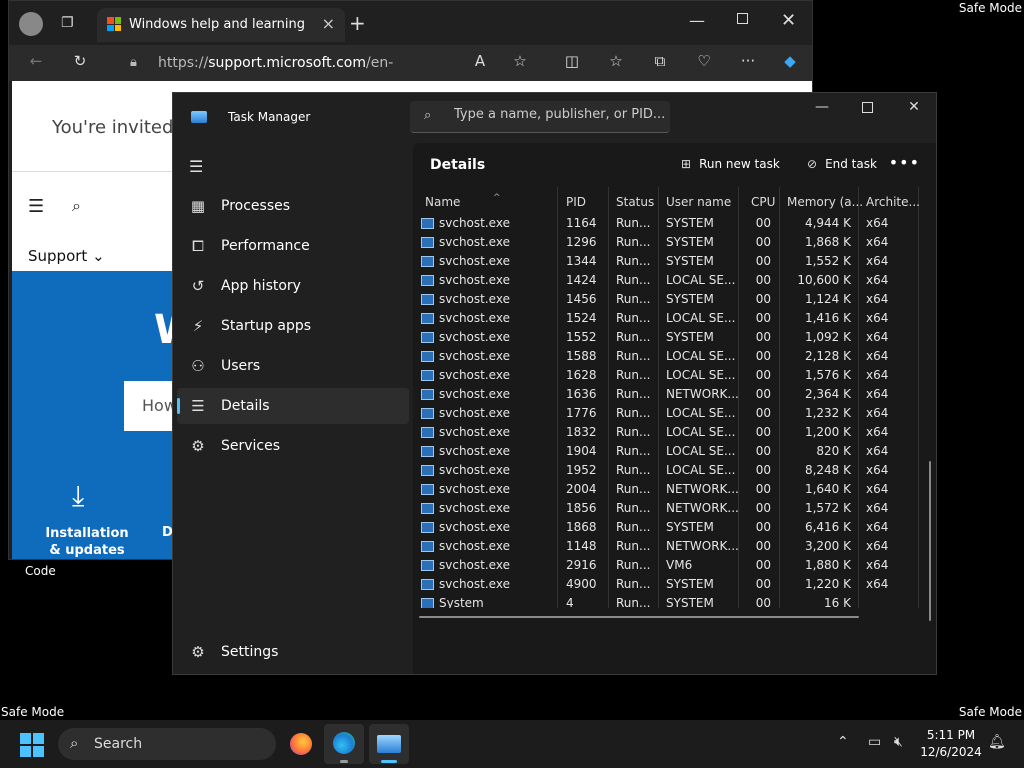 The height and width of the screenshot is (768, 1024). Describe the element at coordinates (635, 202) in the screenshot. I see `column-header-status: Status` at that location.